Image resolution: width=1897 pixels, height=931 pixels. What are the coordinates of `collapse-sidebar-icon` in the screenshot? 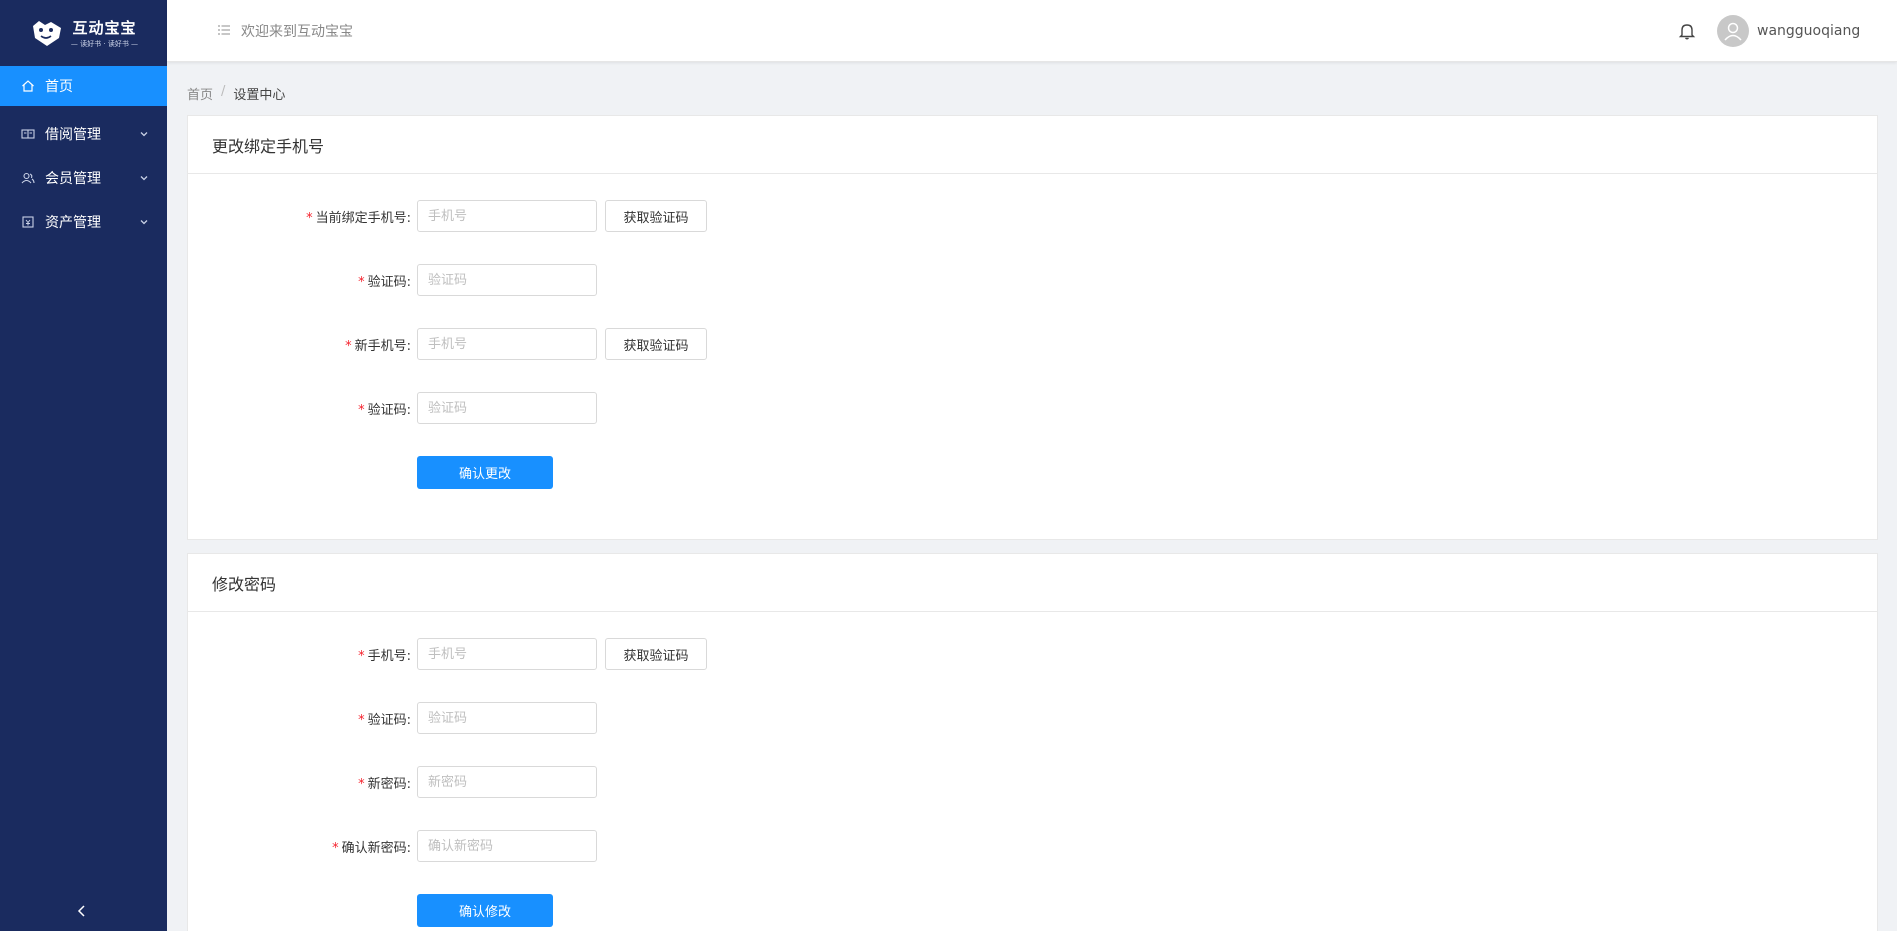 It's located at (82, 911).